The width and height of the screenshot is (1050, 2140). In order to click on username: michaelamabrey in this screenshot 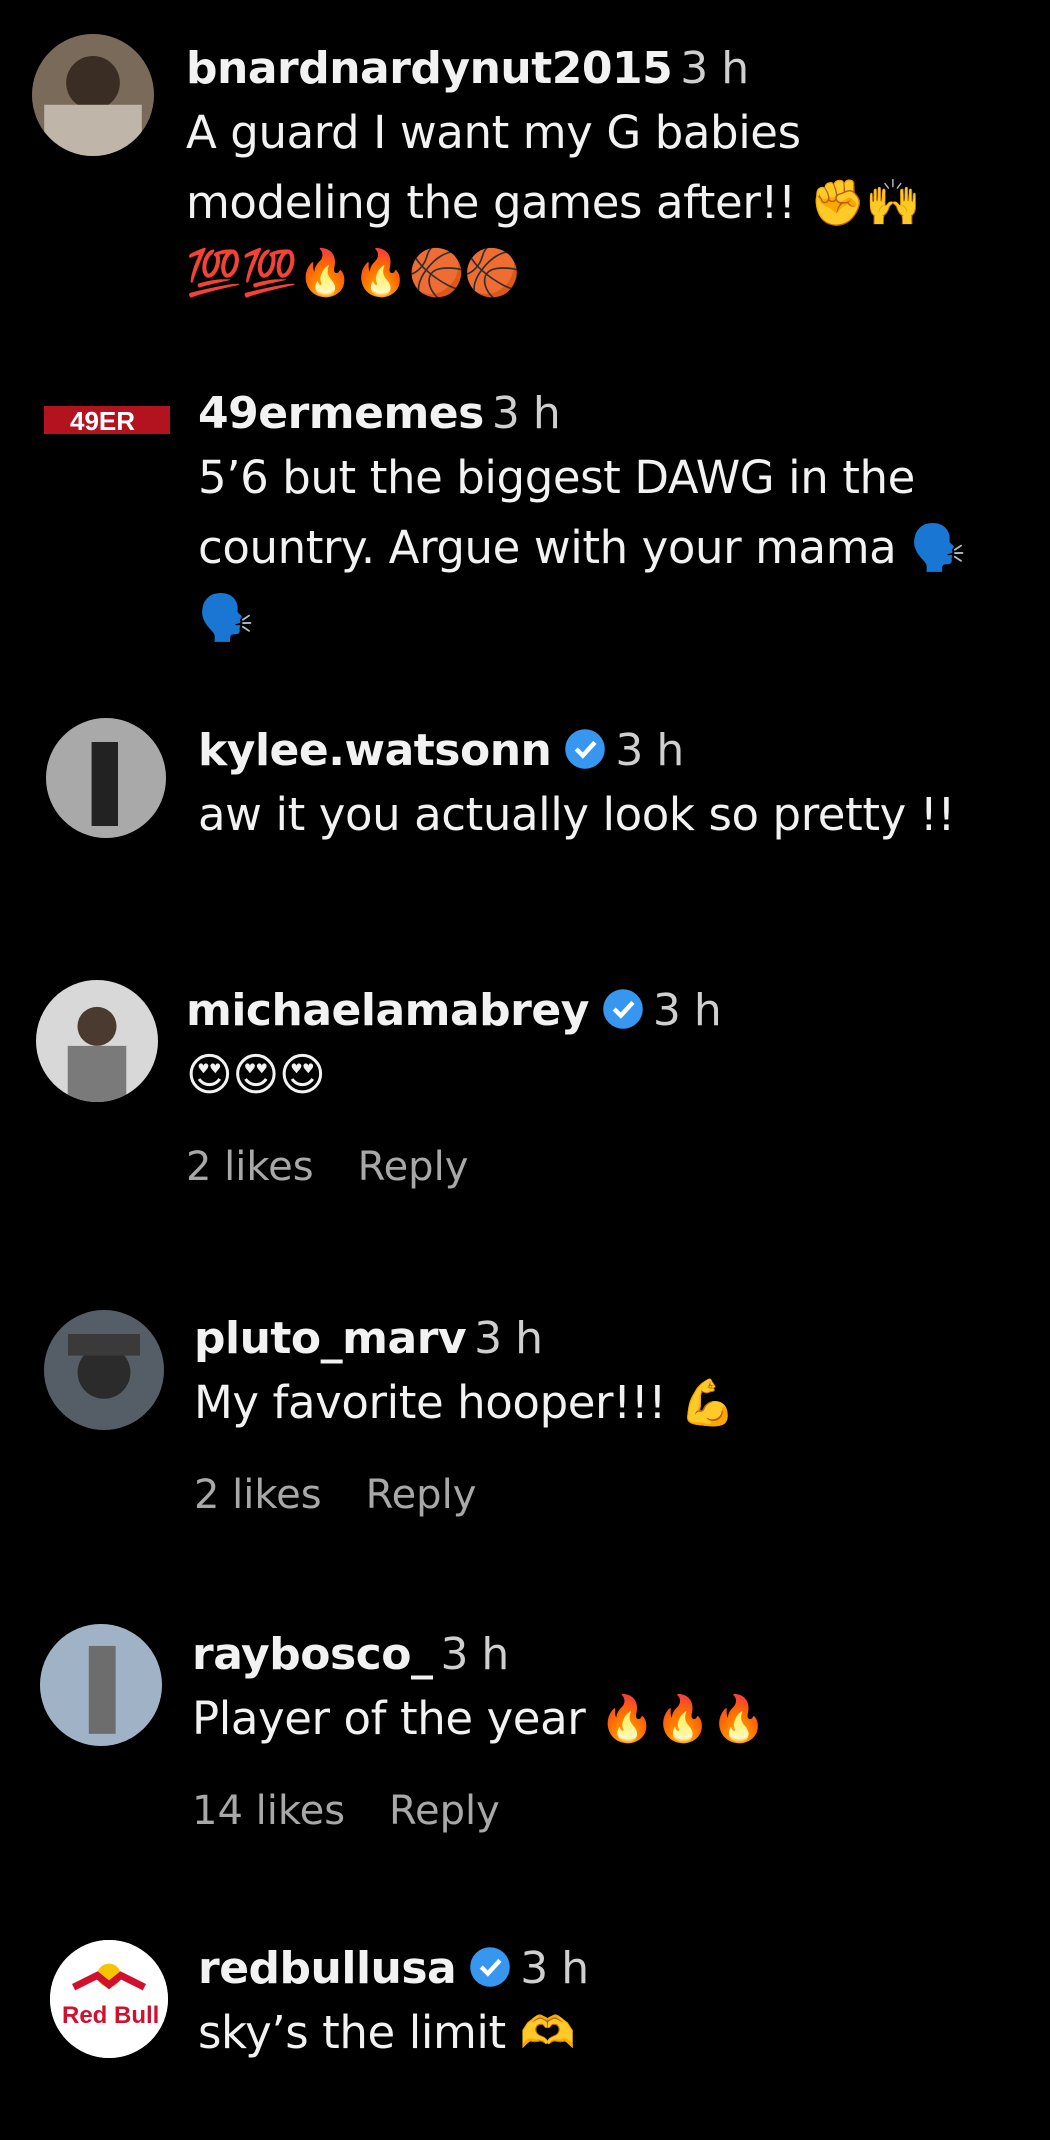, I will do `click(387, 1010)`.